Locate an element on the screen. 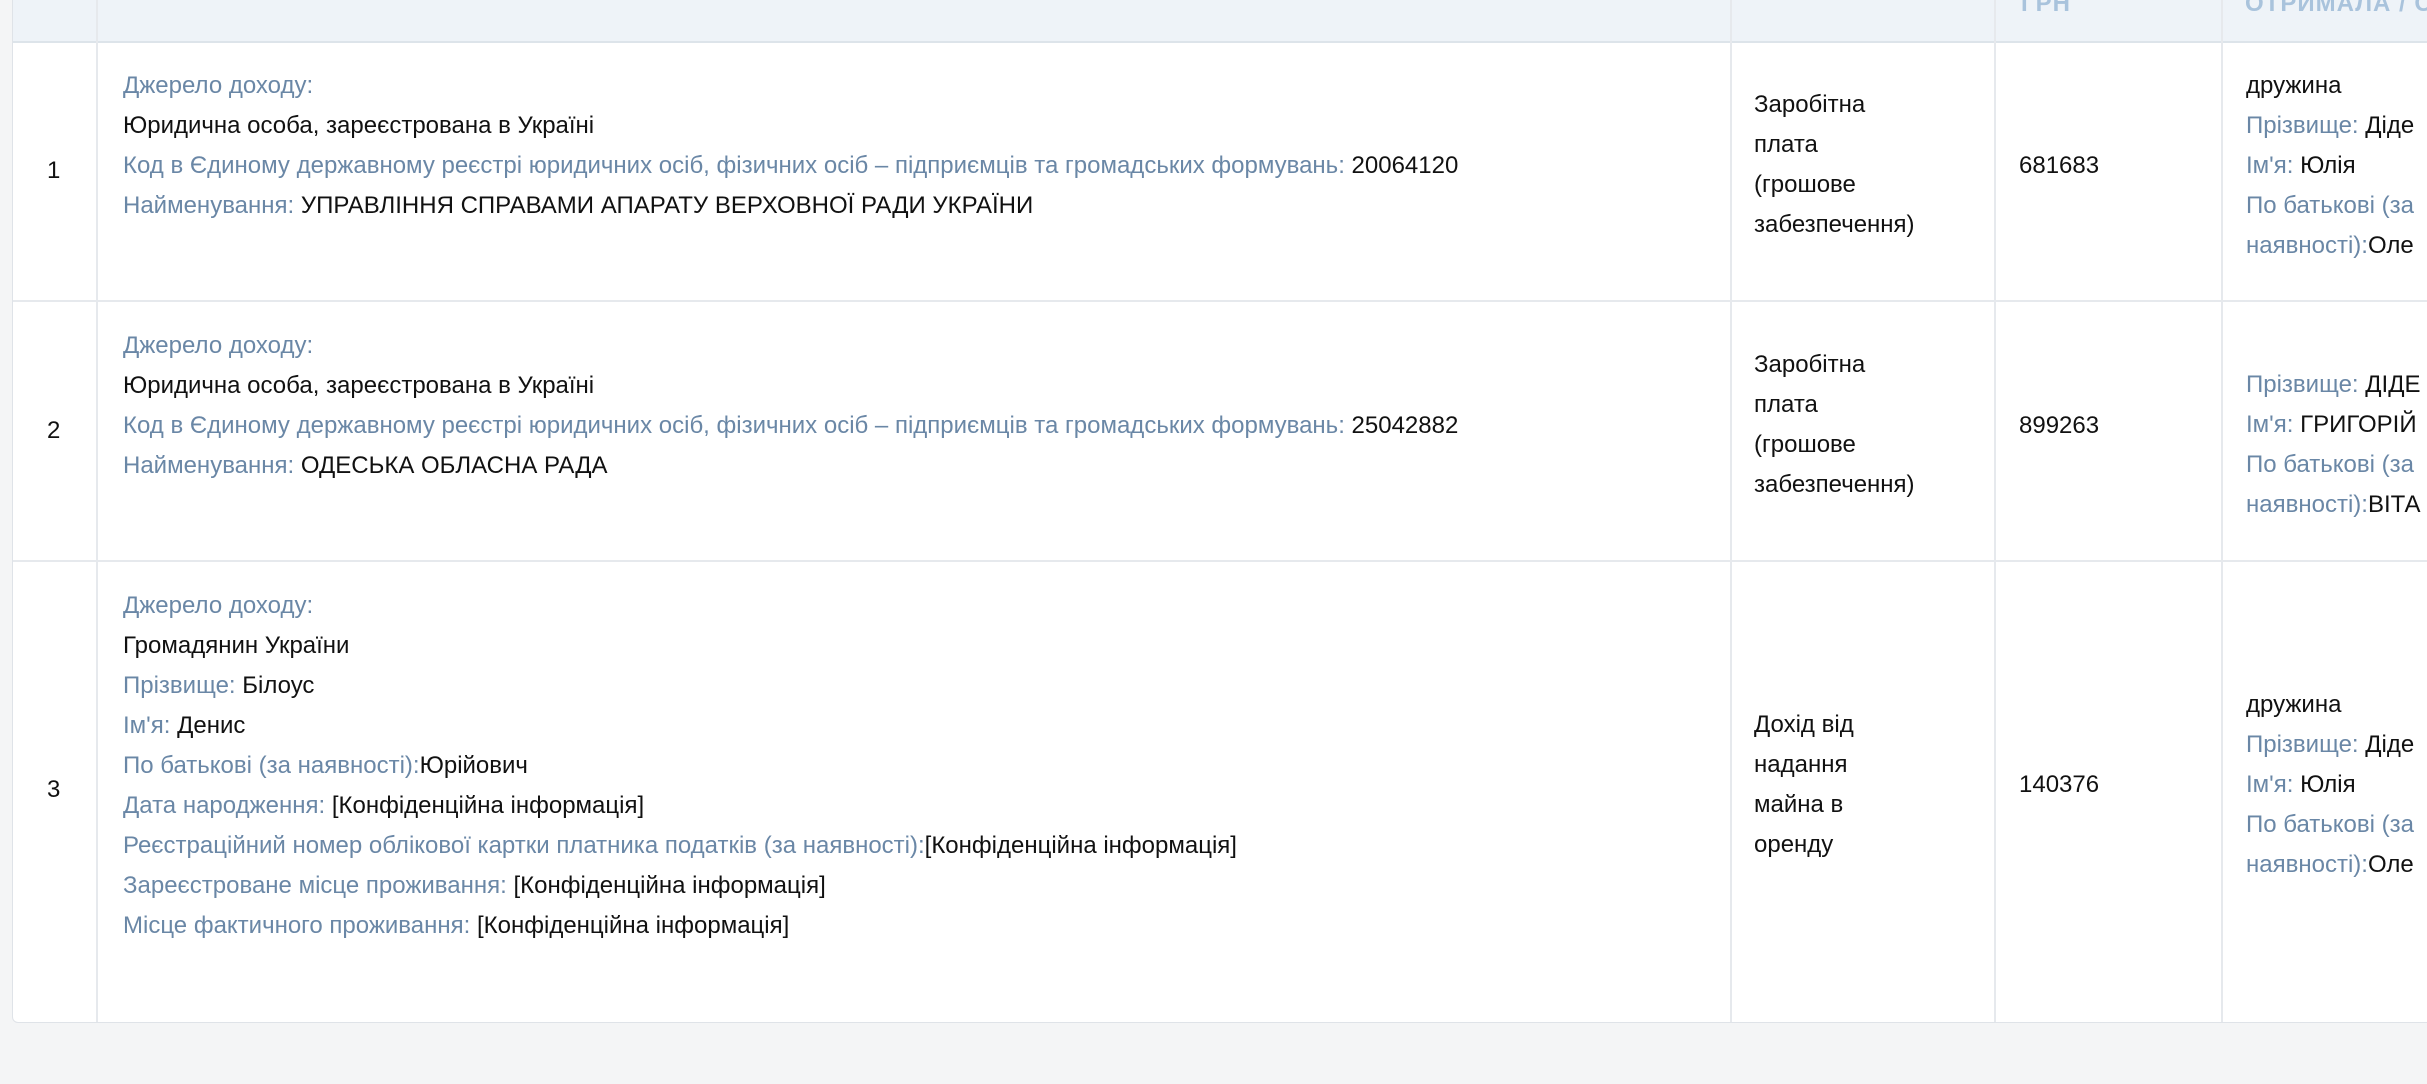 The width and height of the screenshot is (2427, 1084). code-value: 20064120 is located at coordinates (1405, 165).